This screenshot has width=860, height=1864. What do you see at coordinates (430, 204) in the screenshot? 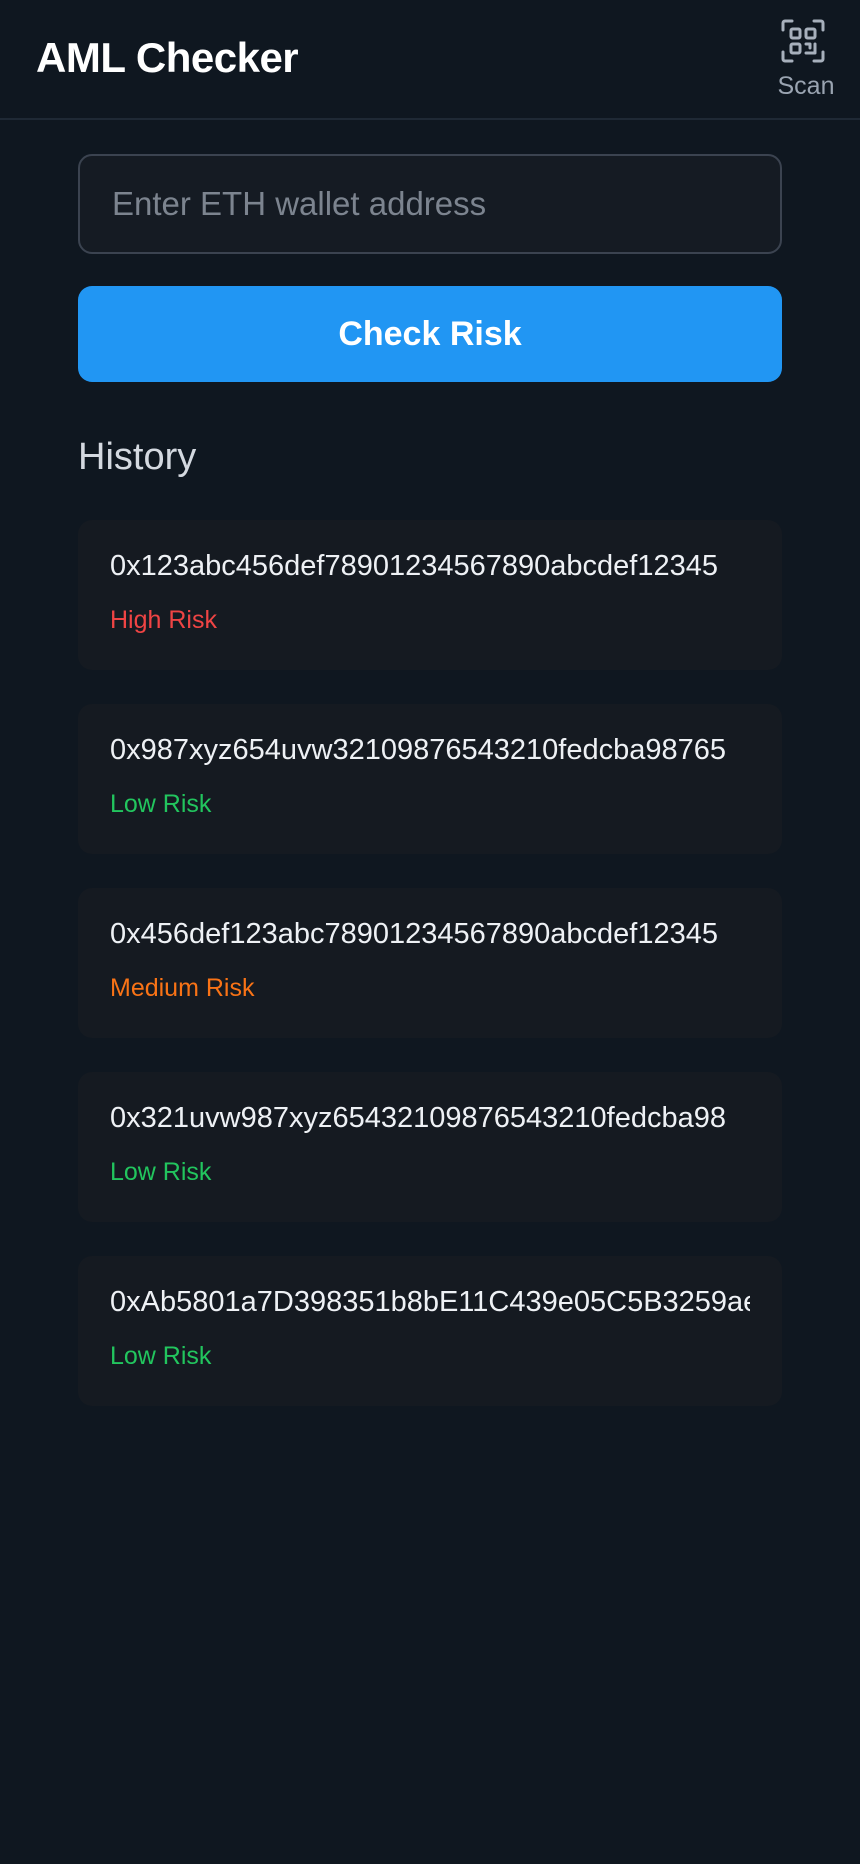
I see `wallet-address-input` at bounding box center [430, 204].